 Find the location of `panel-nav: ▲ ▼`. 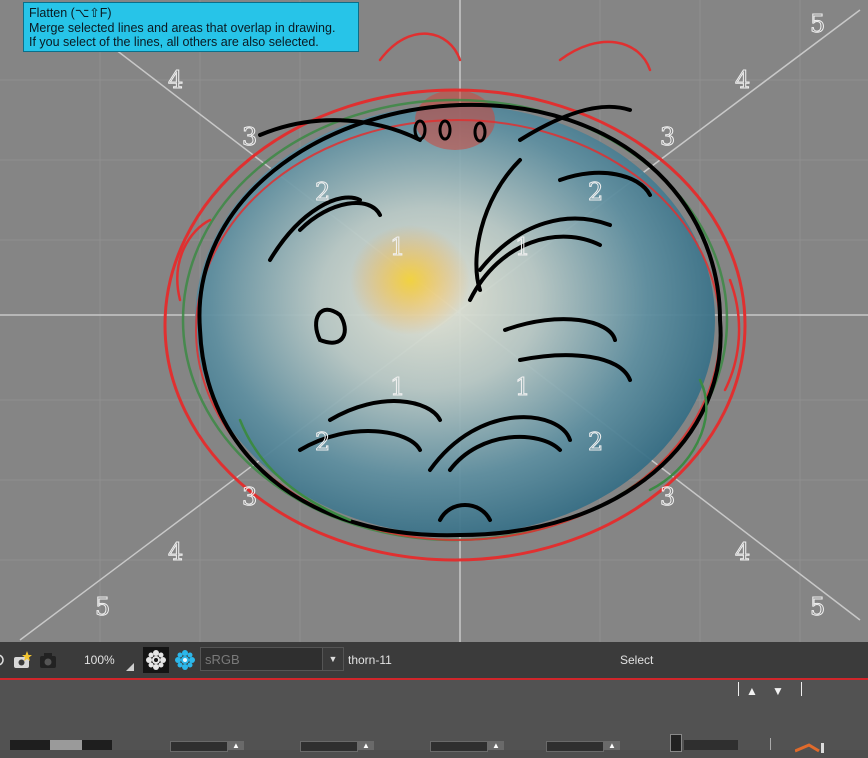

panel-nav: ▲ ▼ is located at coordinates (770, 690).